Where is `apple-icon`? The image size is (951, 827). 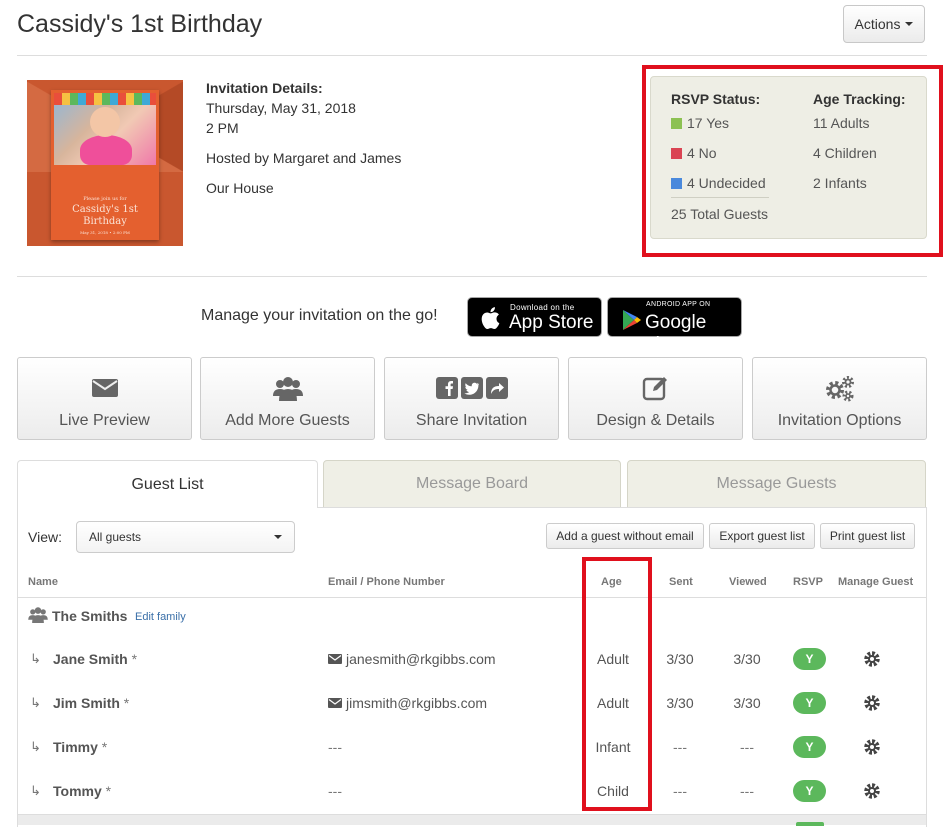 apple-icon is located at coordinates (490, 318).